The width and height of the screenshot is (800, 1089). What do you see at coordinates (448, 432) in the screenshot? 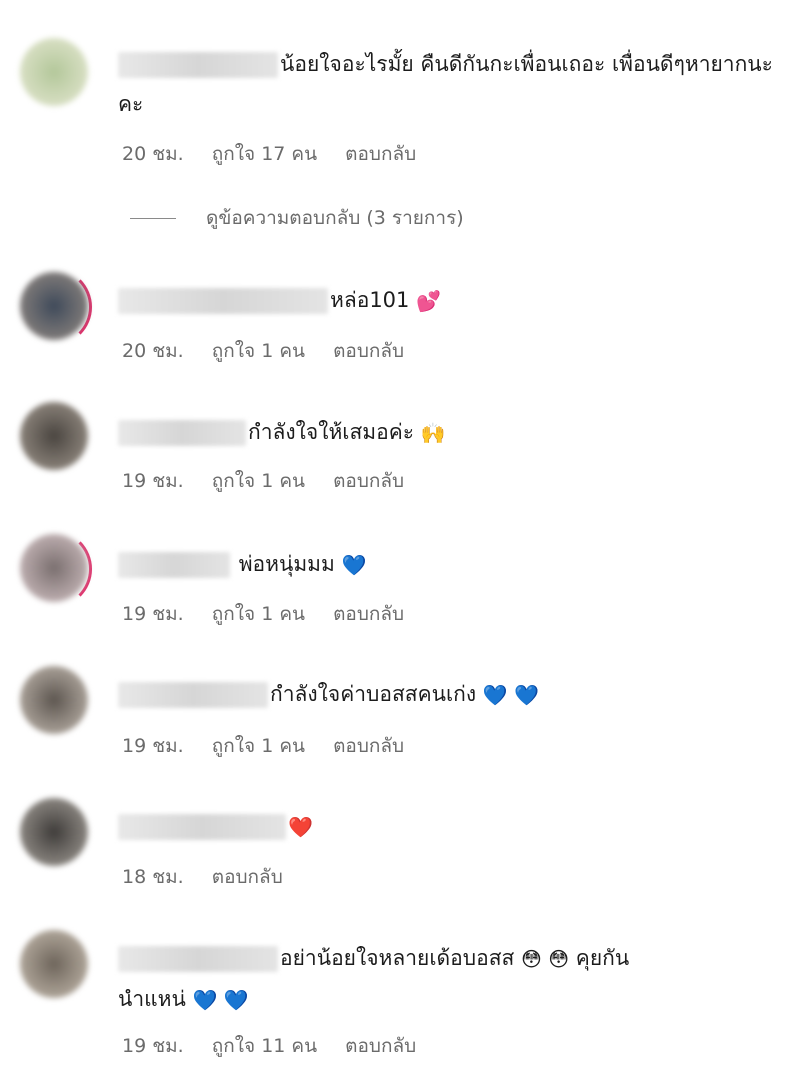
I see `comment-text: กำลังใจให้เสมอค่ะ 🙌` at bounding box center [448, 432].